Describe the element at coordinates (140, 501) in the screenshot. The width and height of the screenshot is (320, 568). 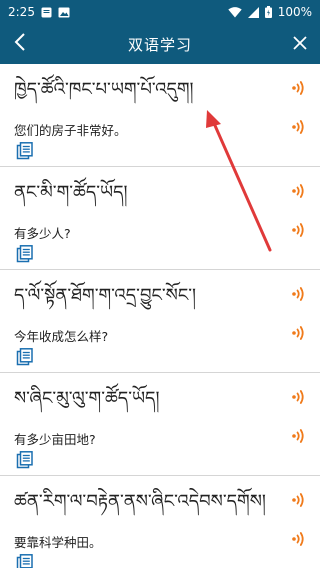
I see `tibetan-text: ཚན་རིག་ལ་བརྟེན་ནས་ཞིང་འདེབས་དགོས།` at that location.